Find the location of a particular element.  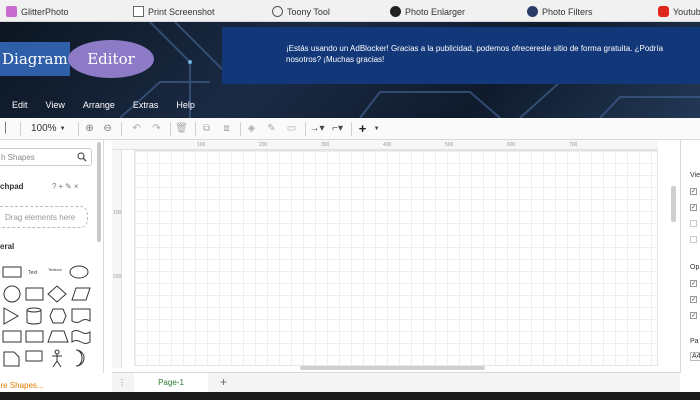

waypoint-style-icon: ⌐▾ is located at coordinates (338, 129).